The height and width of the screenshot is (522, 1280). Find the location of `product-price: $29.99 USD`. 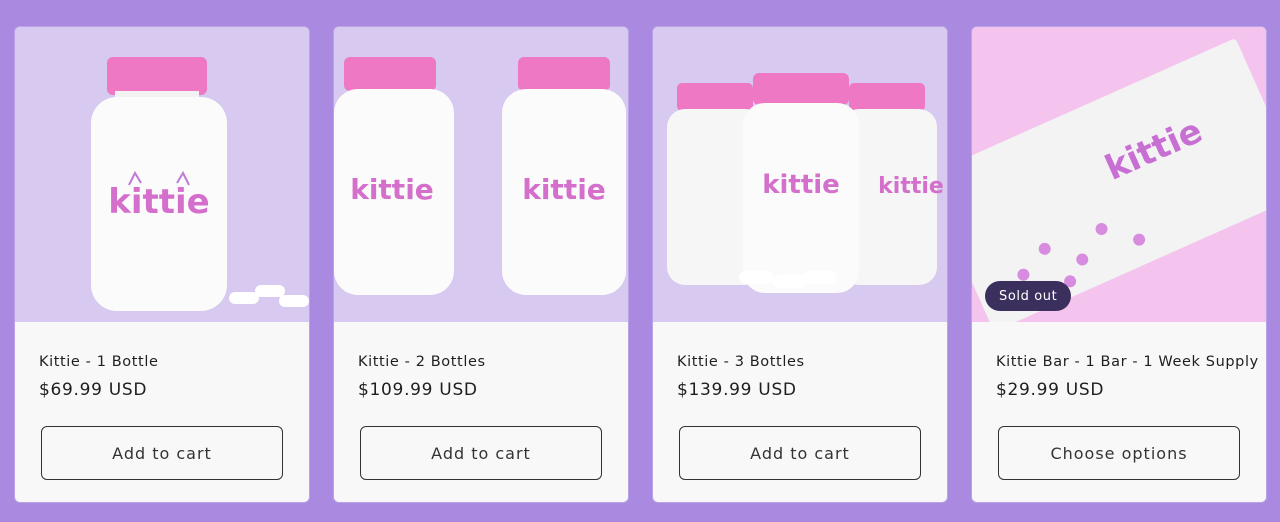

product-price: $29.99 USD is located at coordinates (1050, 390).